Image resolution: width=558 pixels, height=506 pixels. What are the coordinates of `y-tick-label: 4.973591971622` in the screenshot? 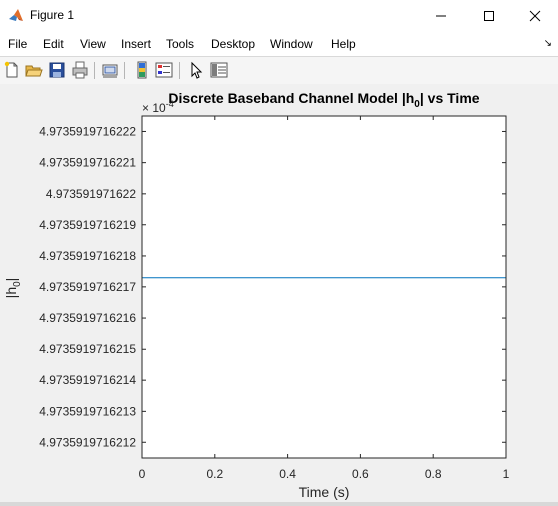 It's located at (91, 194).